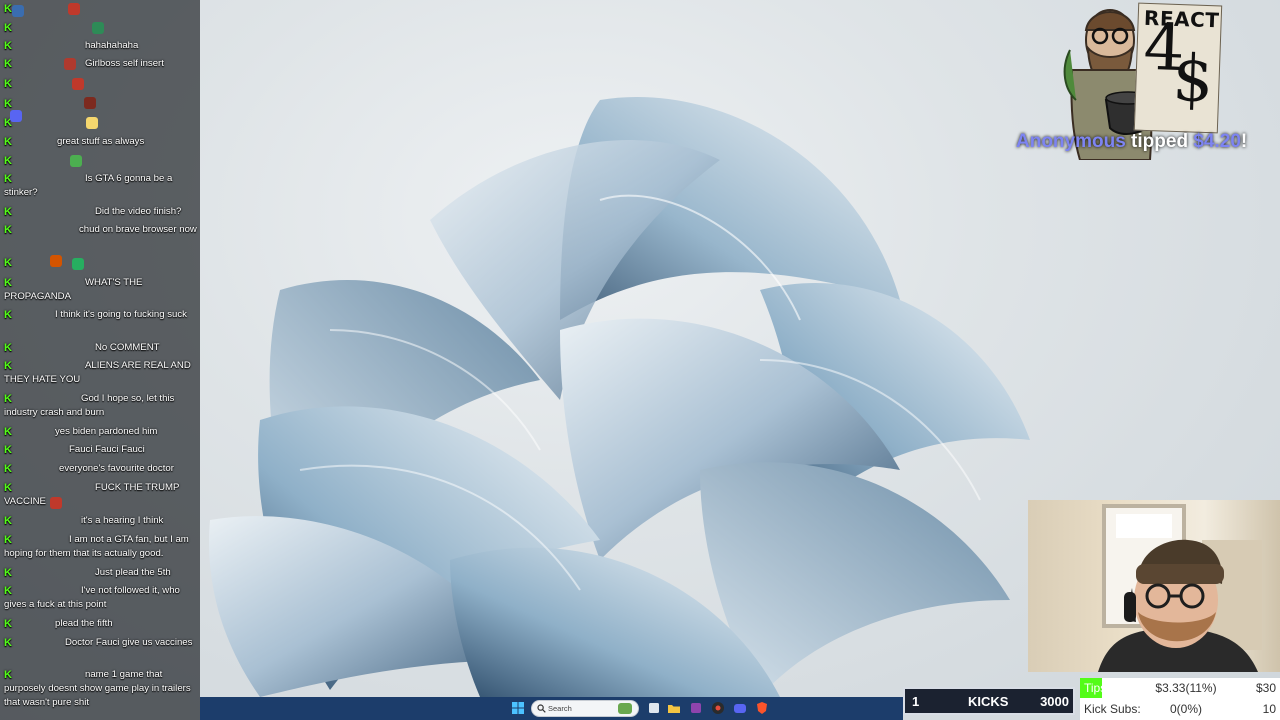 The height and width of the screenshot is (720, 1280). Describe the element at coordinates (1154, 586) in the screenshot. I see `webcam-feed` at that location.